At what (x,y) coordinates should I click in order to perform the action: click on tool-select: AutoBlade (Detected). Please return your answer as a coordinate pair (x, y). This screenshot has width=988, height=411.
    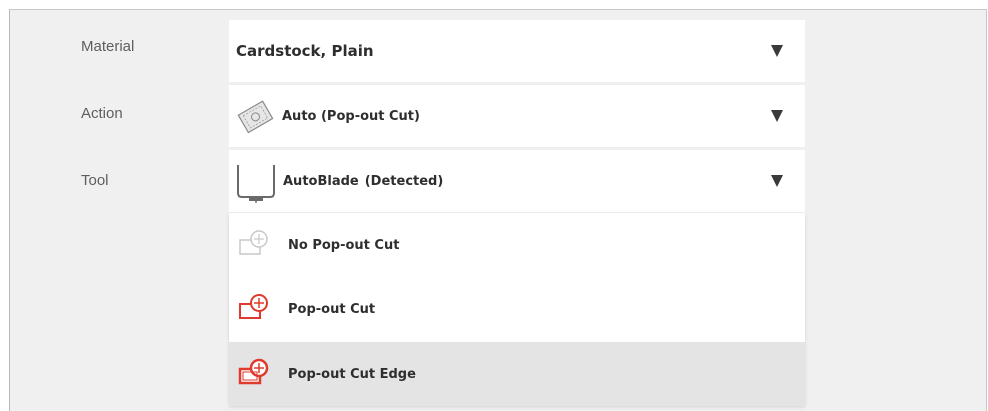
    Looking at the image, I should click on (517, 181).